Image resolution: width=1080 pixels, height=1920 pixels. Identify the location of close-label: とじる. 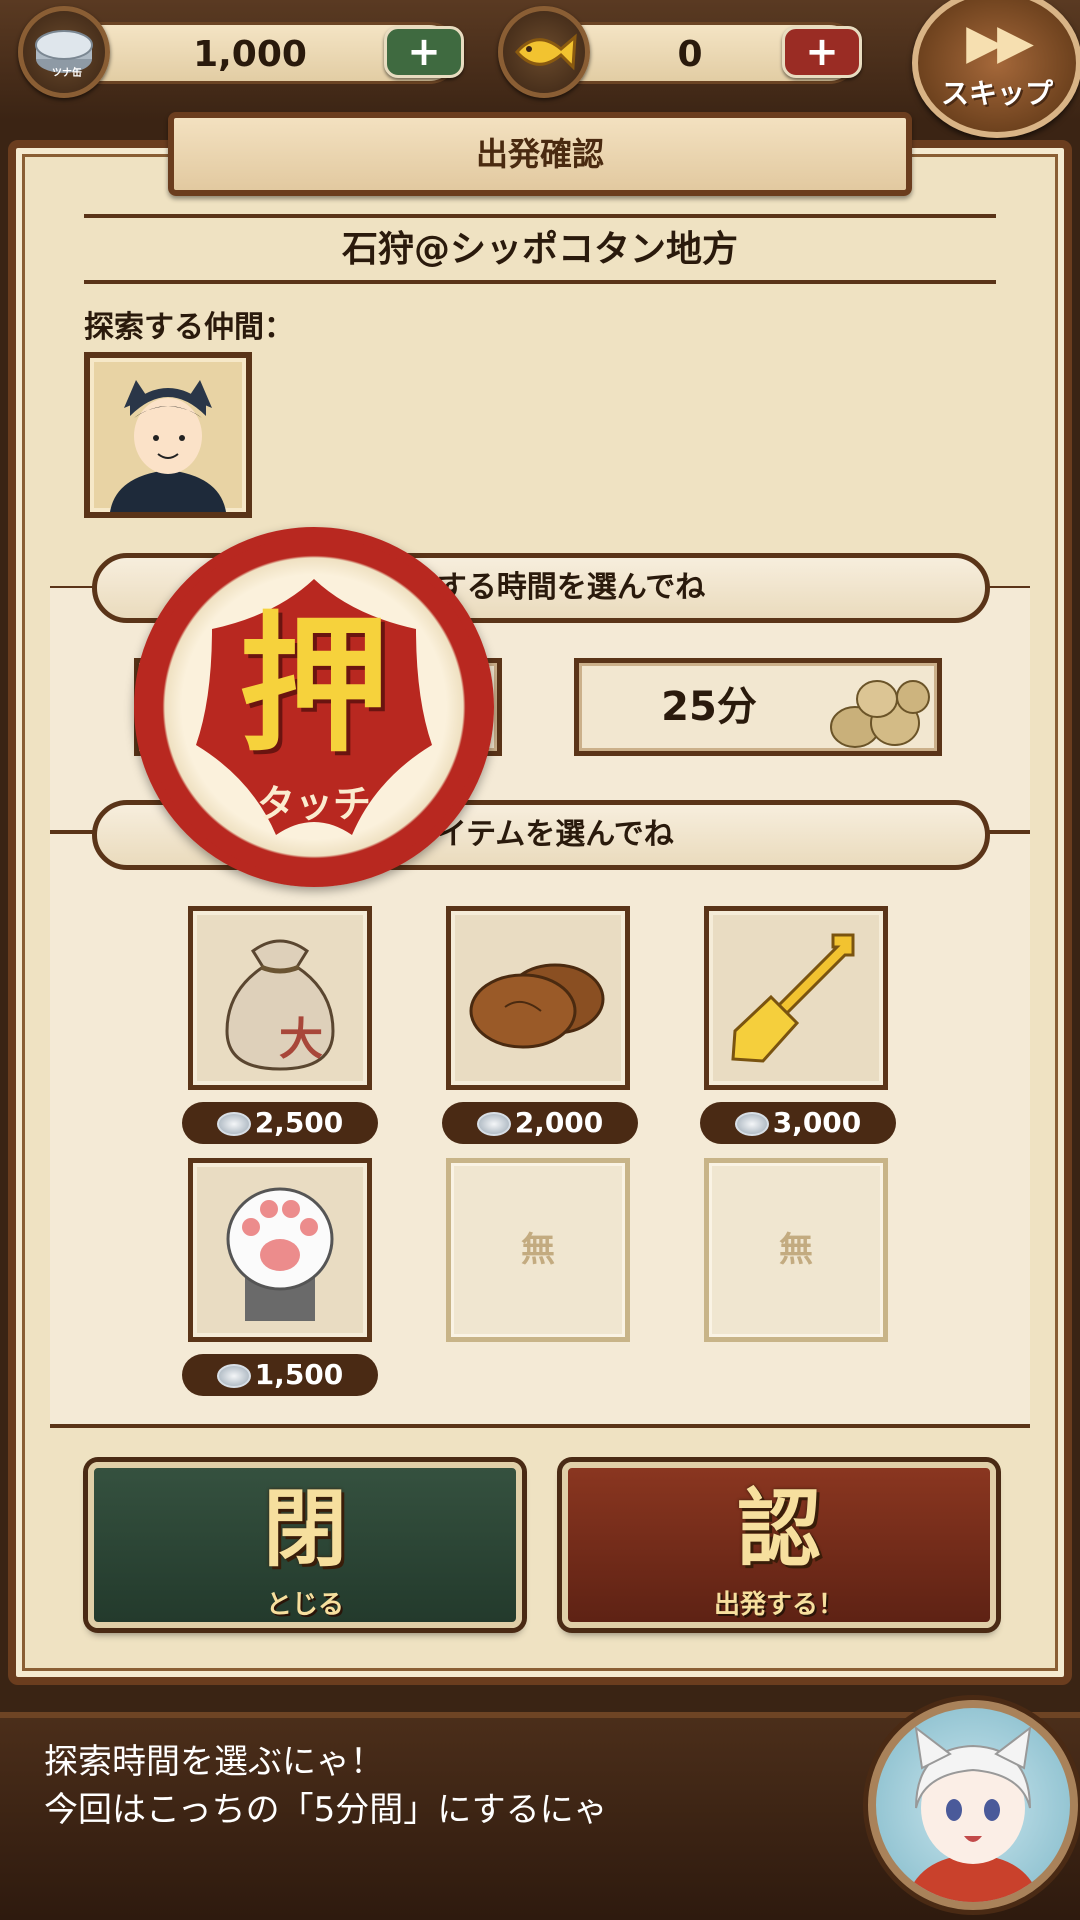
(304, 1605).